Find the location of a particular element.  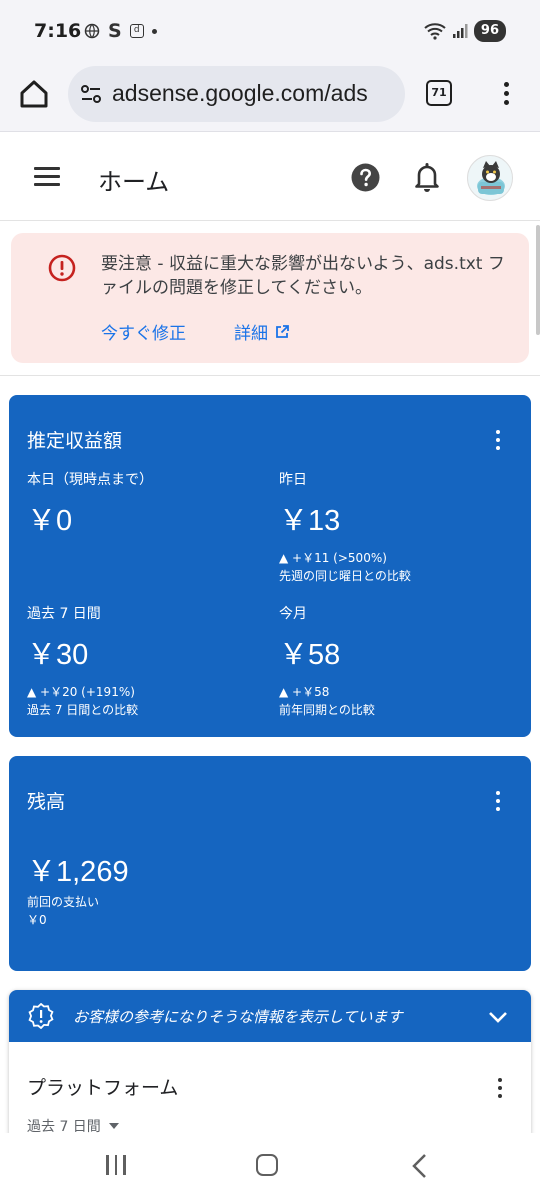

platform-section-title: プラットフォーム is located at coordinates (103, 1088).